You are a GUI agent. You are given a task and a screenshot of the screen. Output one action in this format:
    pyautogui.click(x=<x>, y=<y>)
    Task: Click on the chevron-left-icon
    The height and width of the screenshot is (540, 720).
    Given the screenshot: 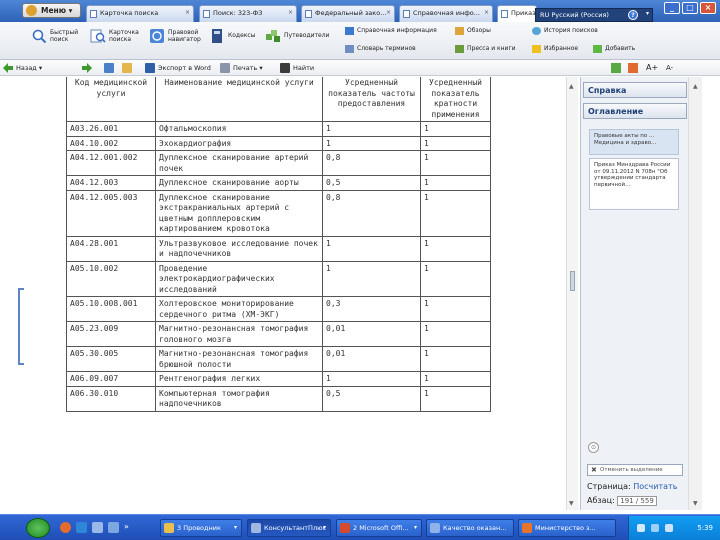 What is the action you would take?
    pyautogui.click(x=641, y=528)
    